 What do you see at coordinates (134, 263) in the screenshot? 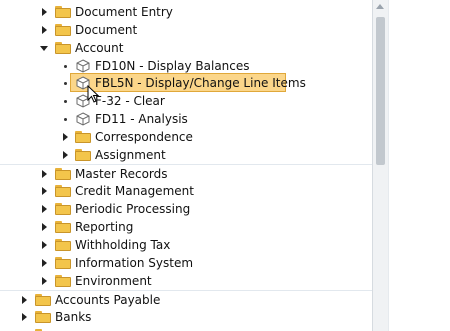
I see `node-label: Information System` at bounding box center [134, 263].